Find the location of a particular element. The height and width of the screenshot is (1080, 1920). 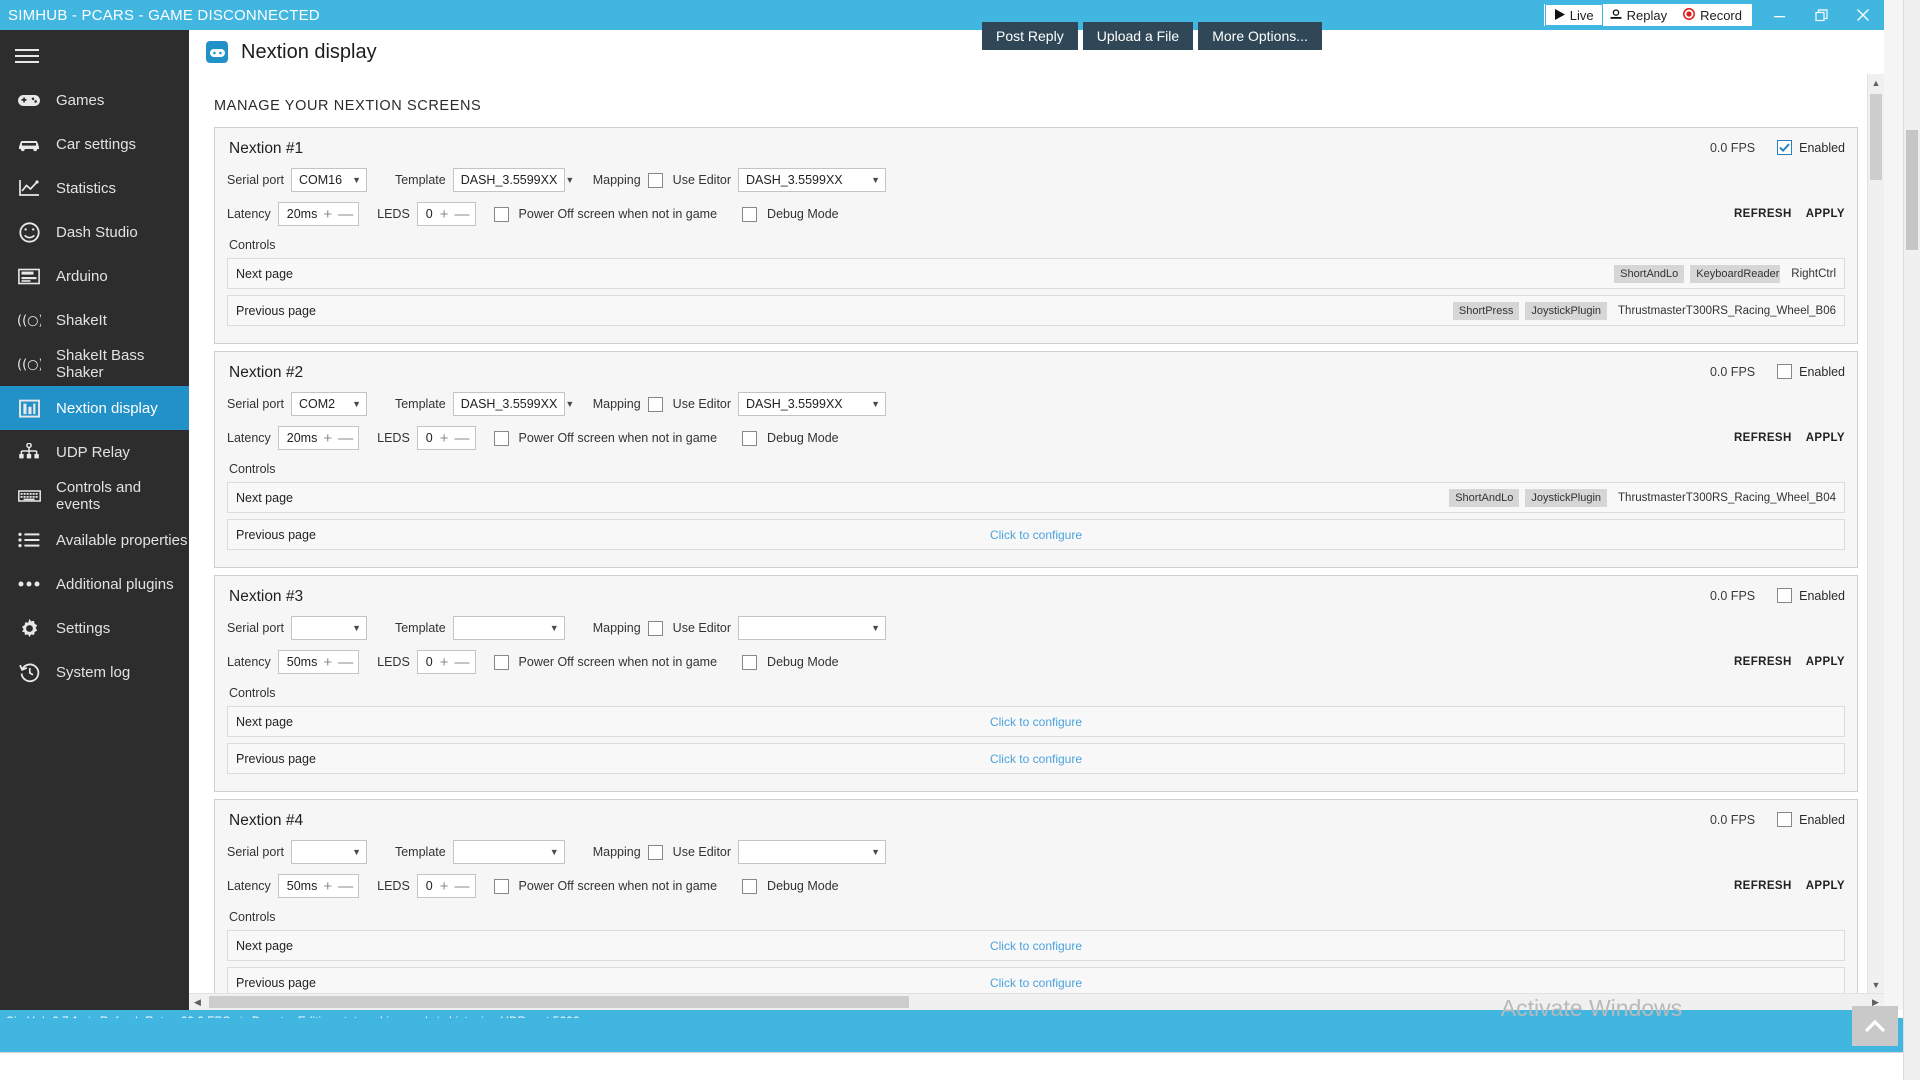

forum-link: 2 Wiki is located at coordinates (1679, 38).